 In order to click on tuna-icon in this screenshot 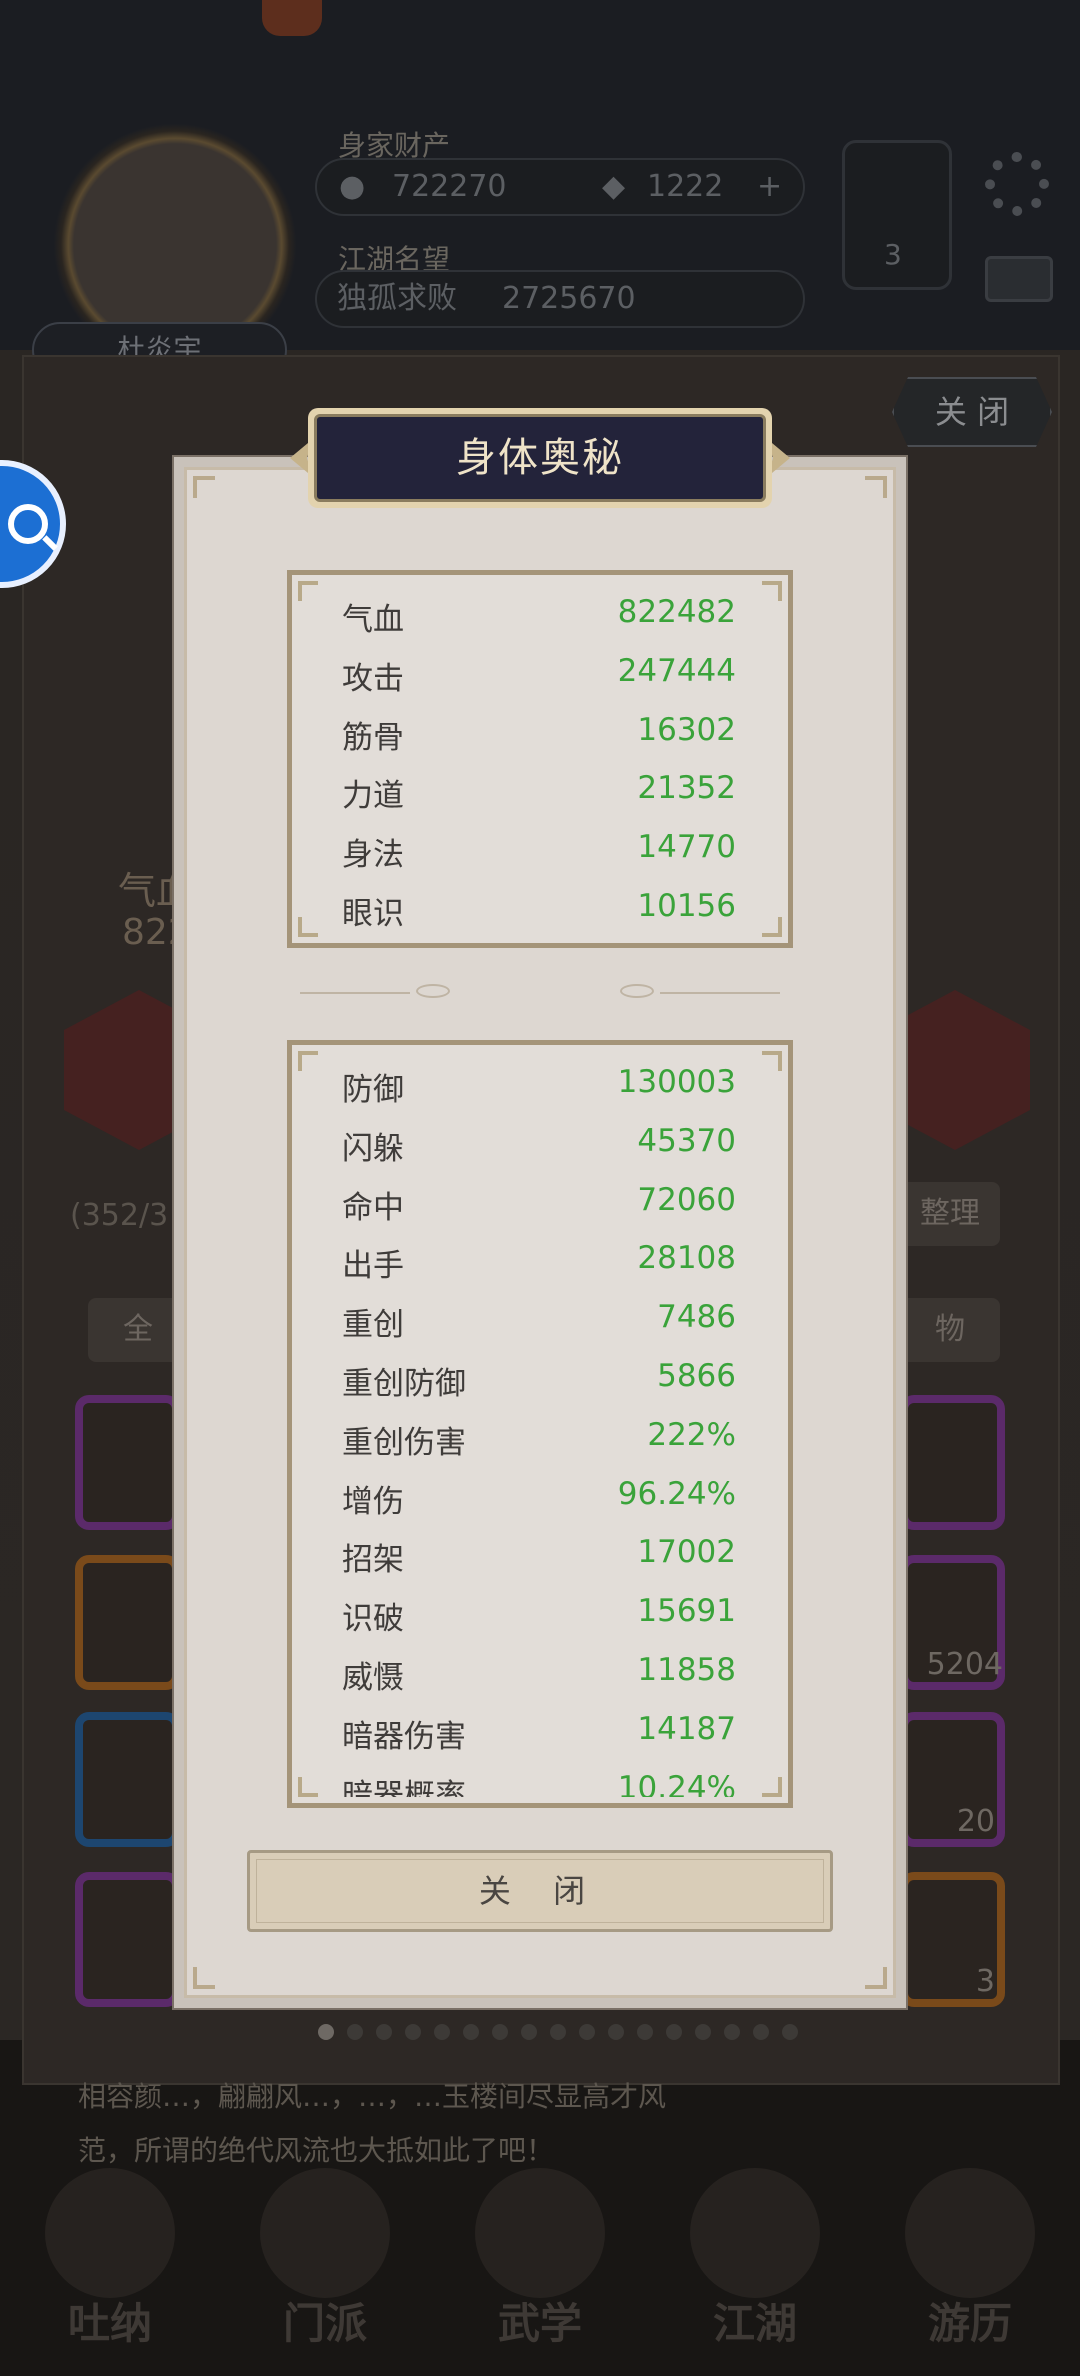, I will do `click(110, 2233)`.